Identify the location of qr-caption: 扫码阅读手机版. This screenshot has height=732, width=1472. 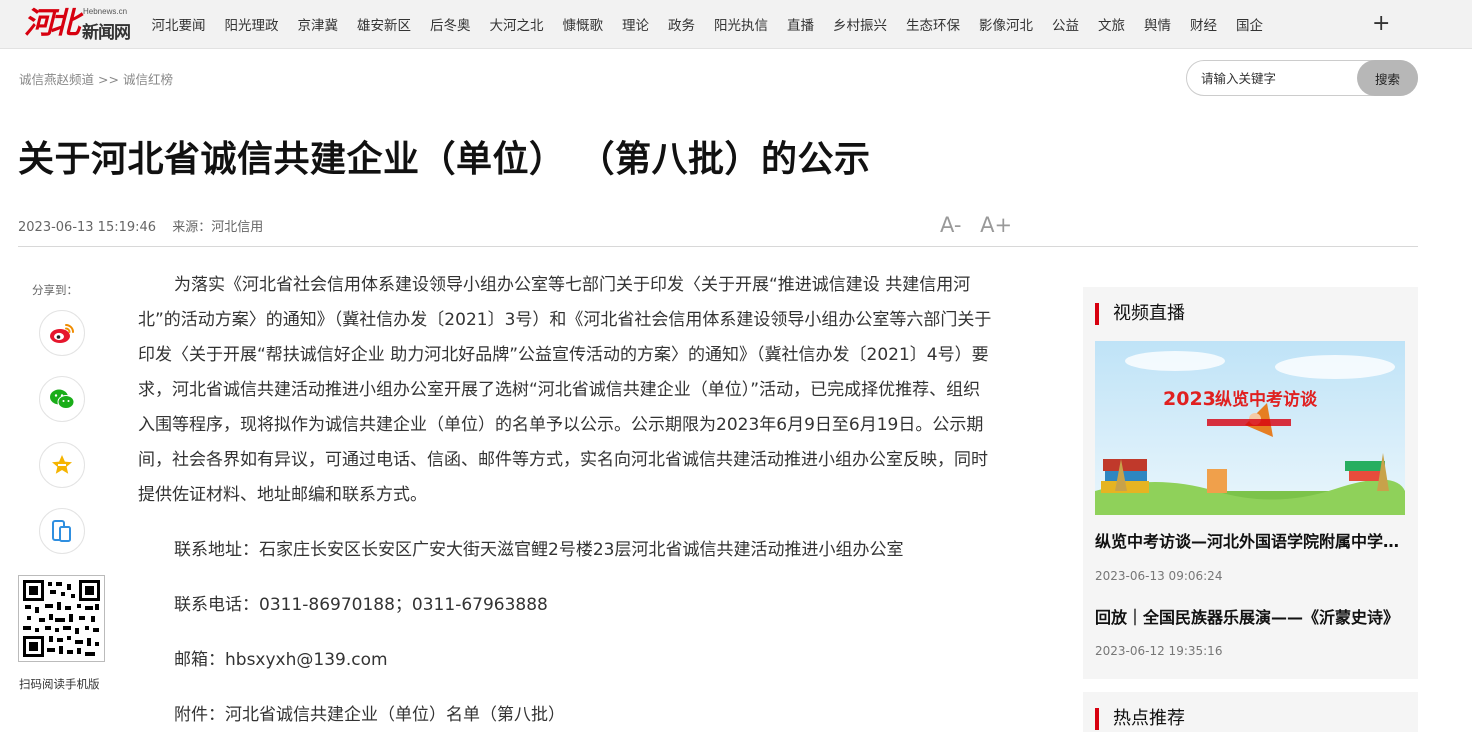
(59, 684).